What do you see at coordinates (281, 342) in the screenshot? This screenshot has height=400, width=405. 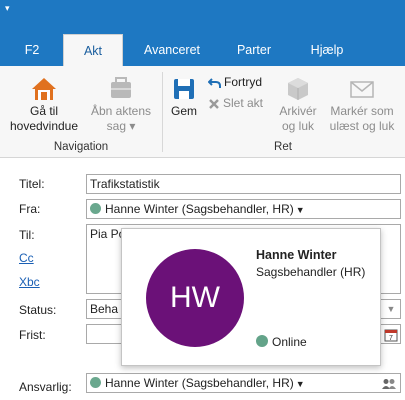 I see `presence-status: Online` at bounding box center [281, 342].